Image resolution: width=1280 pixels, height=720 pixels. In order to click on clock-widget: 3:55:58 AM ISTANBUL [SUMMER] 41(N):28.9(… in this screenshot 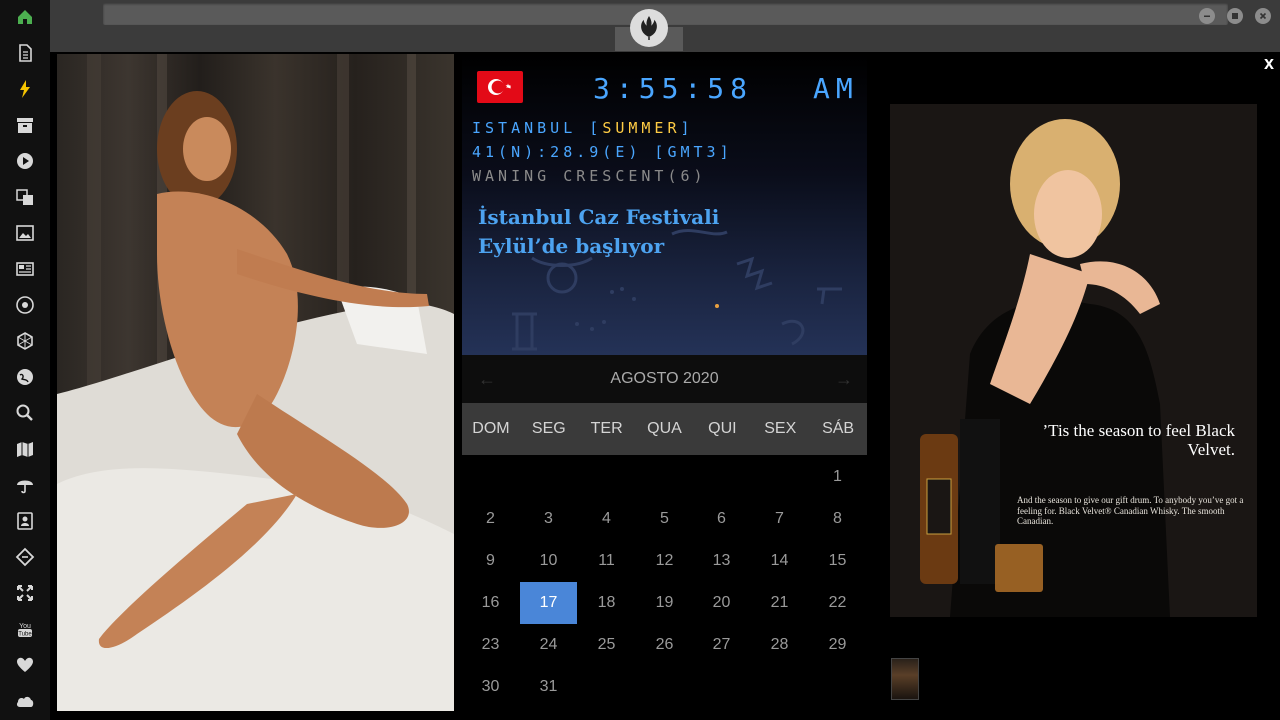, I will do `click(664, 204)`.